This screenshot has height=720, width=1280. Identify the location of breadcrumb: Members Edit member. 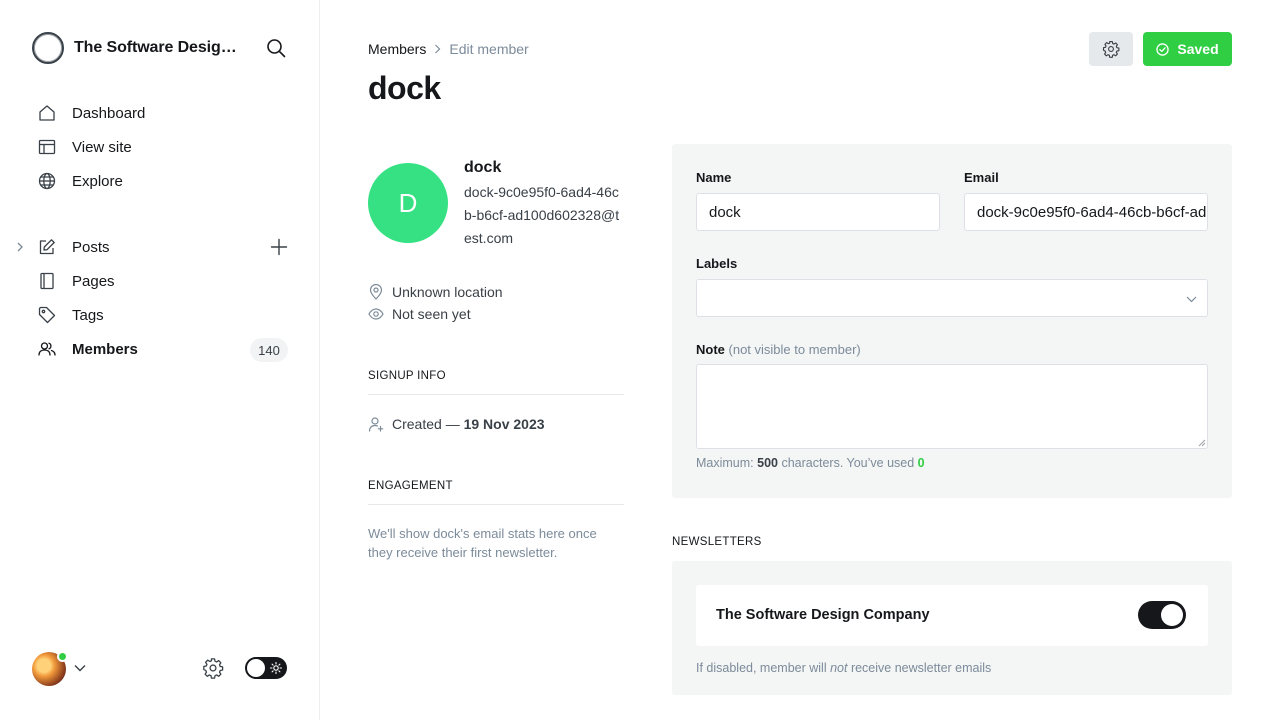
(448, 49).